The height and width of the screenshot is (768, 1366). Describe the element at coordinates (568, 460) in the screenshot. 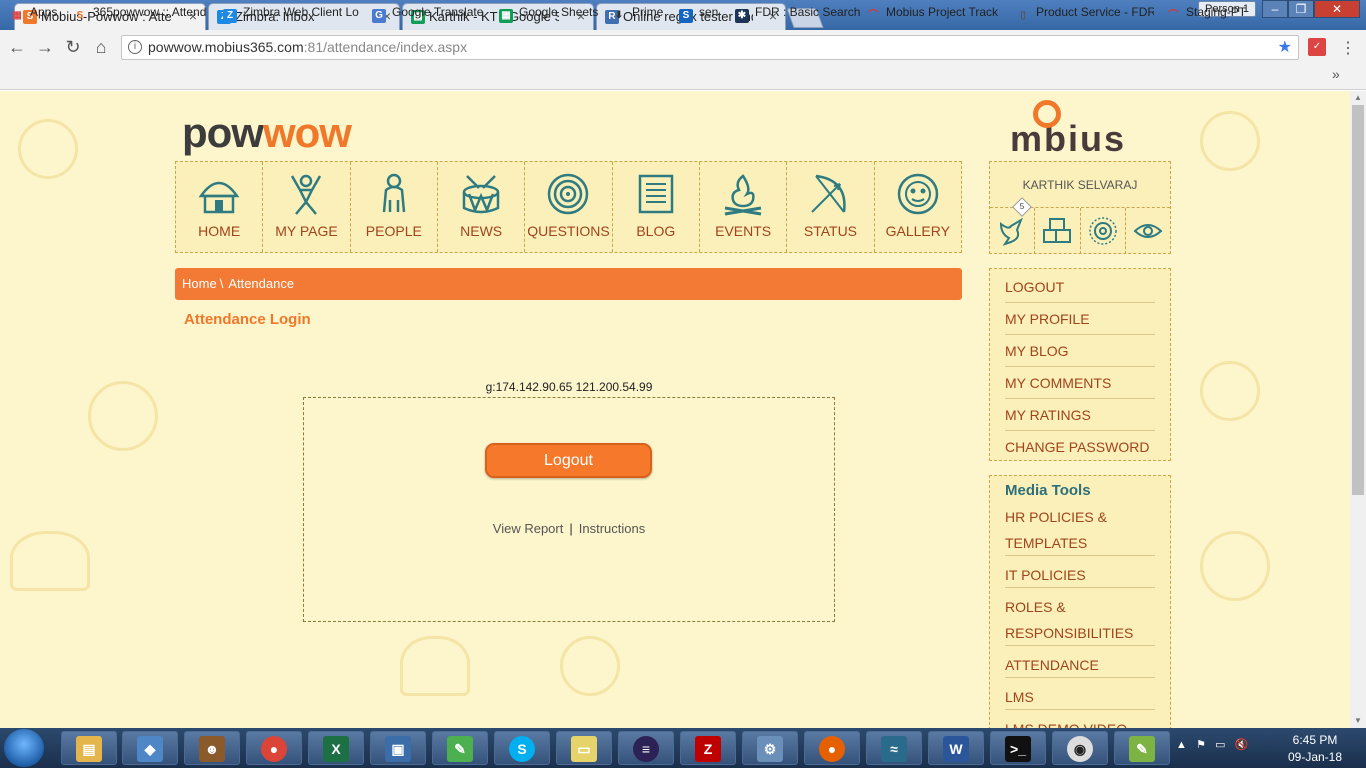

I see `logout-button: Logout` at that location.